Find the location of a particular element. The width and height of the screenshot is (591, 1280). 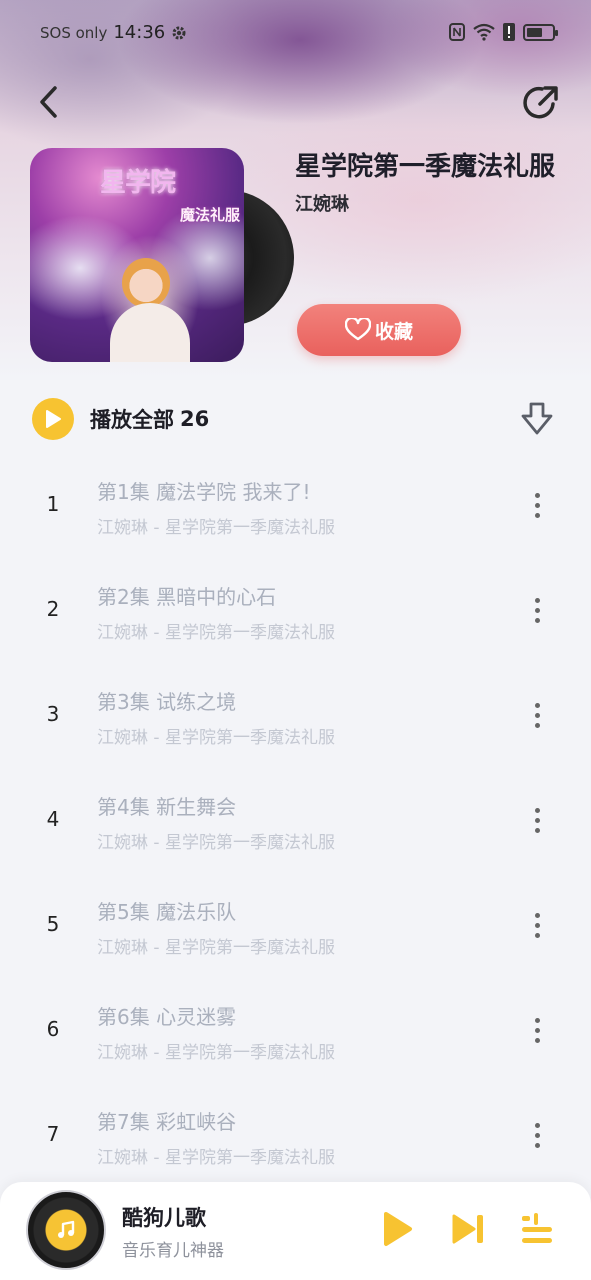

track-number: 7 is located at coordinates (53, 1134).